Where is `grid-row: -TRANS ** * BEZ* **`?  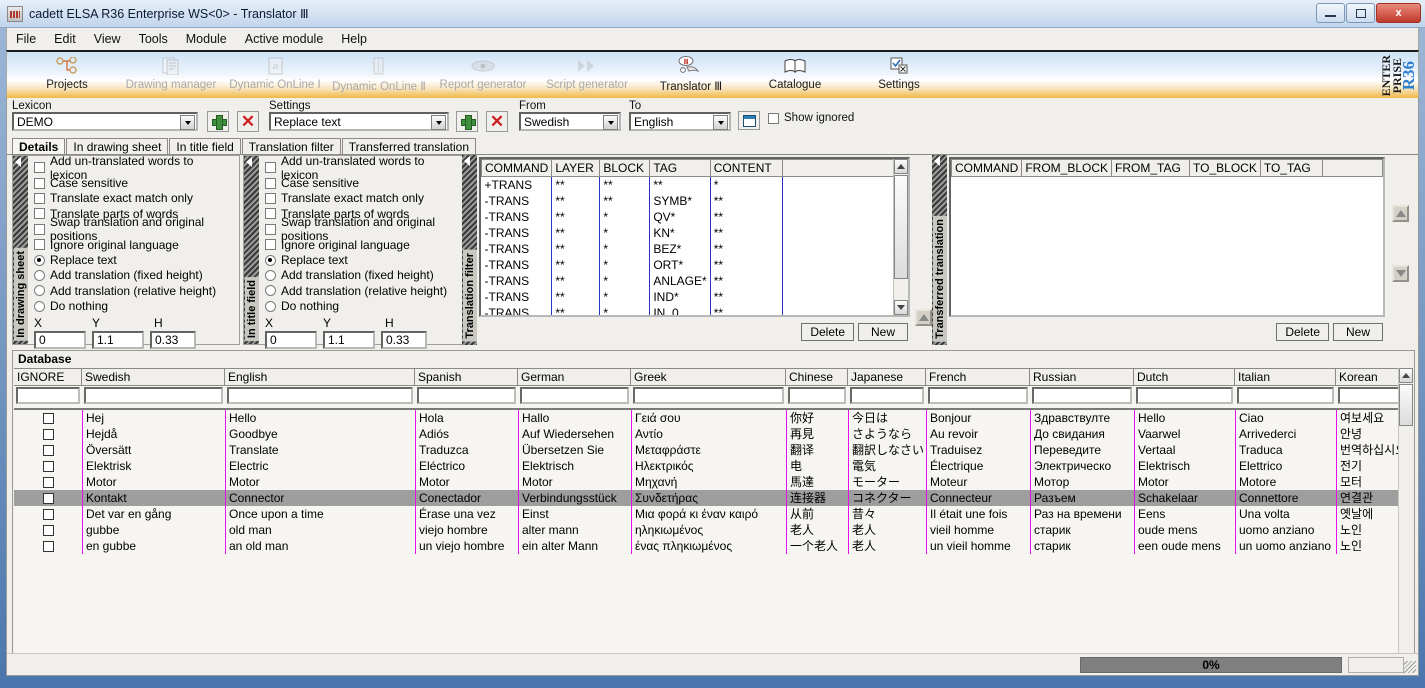 grid-row: -TRANS ** * BEZ* ** is located at coordinates (694, 248).